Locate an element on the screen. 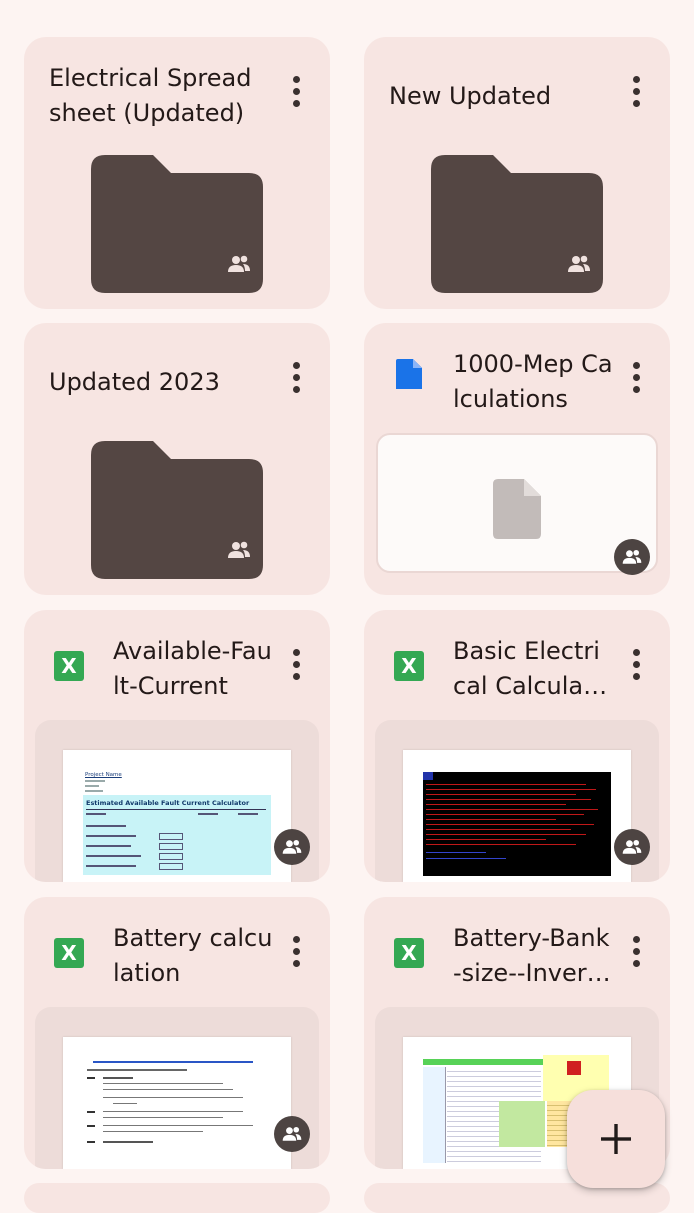 The image size is (694, 1213). file-card-spreadsheet: X Basic Electrical Calculation is located at coordinates (517, 746).